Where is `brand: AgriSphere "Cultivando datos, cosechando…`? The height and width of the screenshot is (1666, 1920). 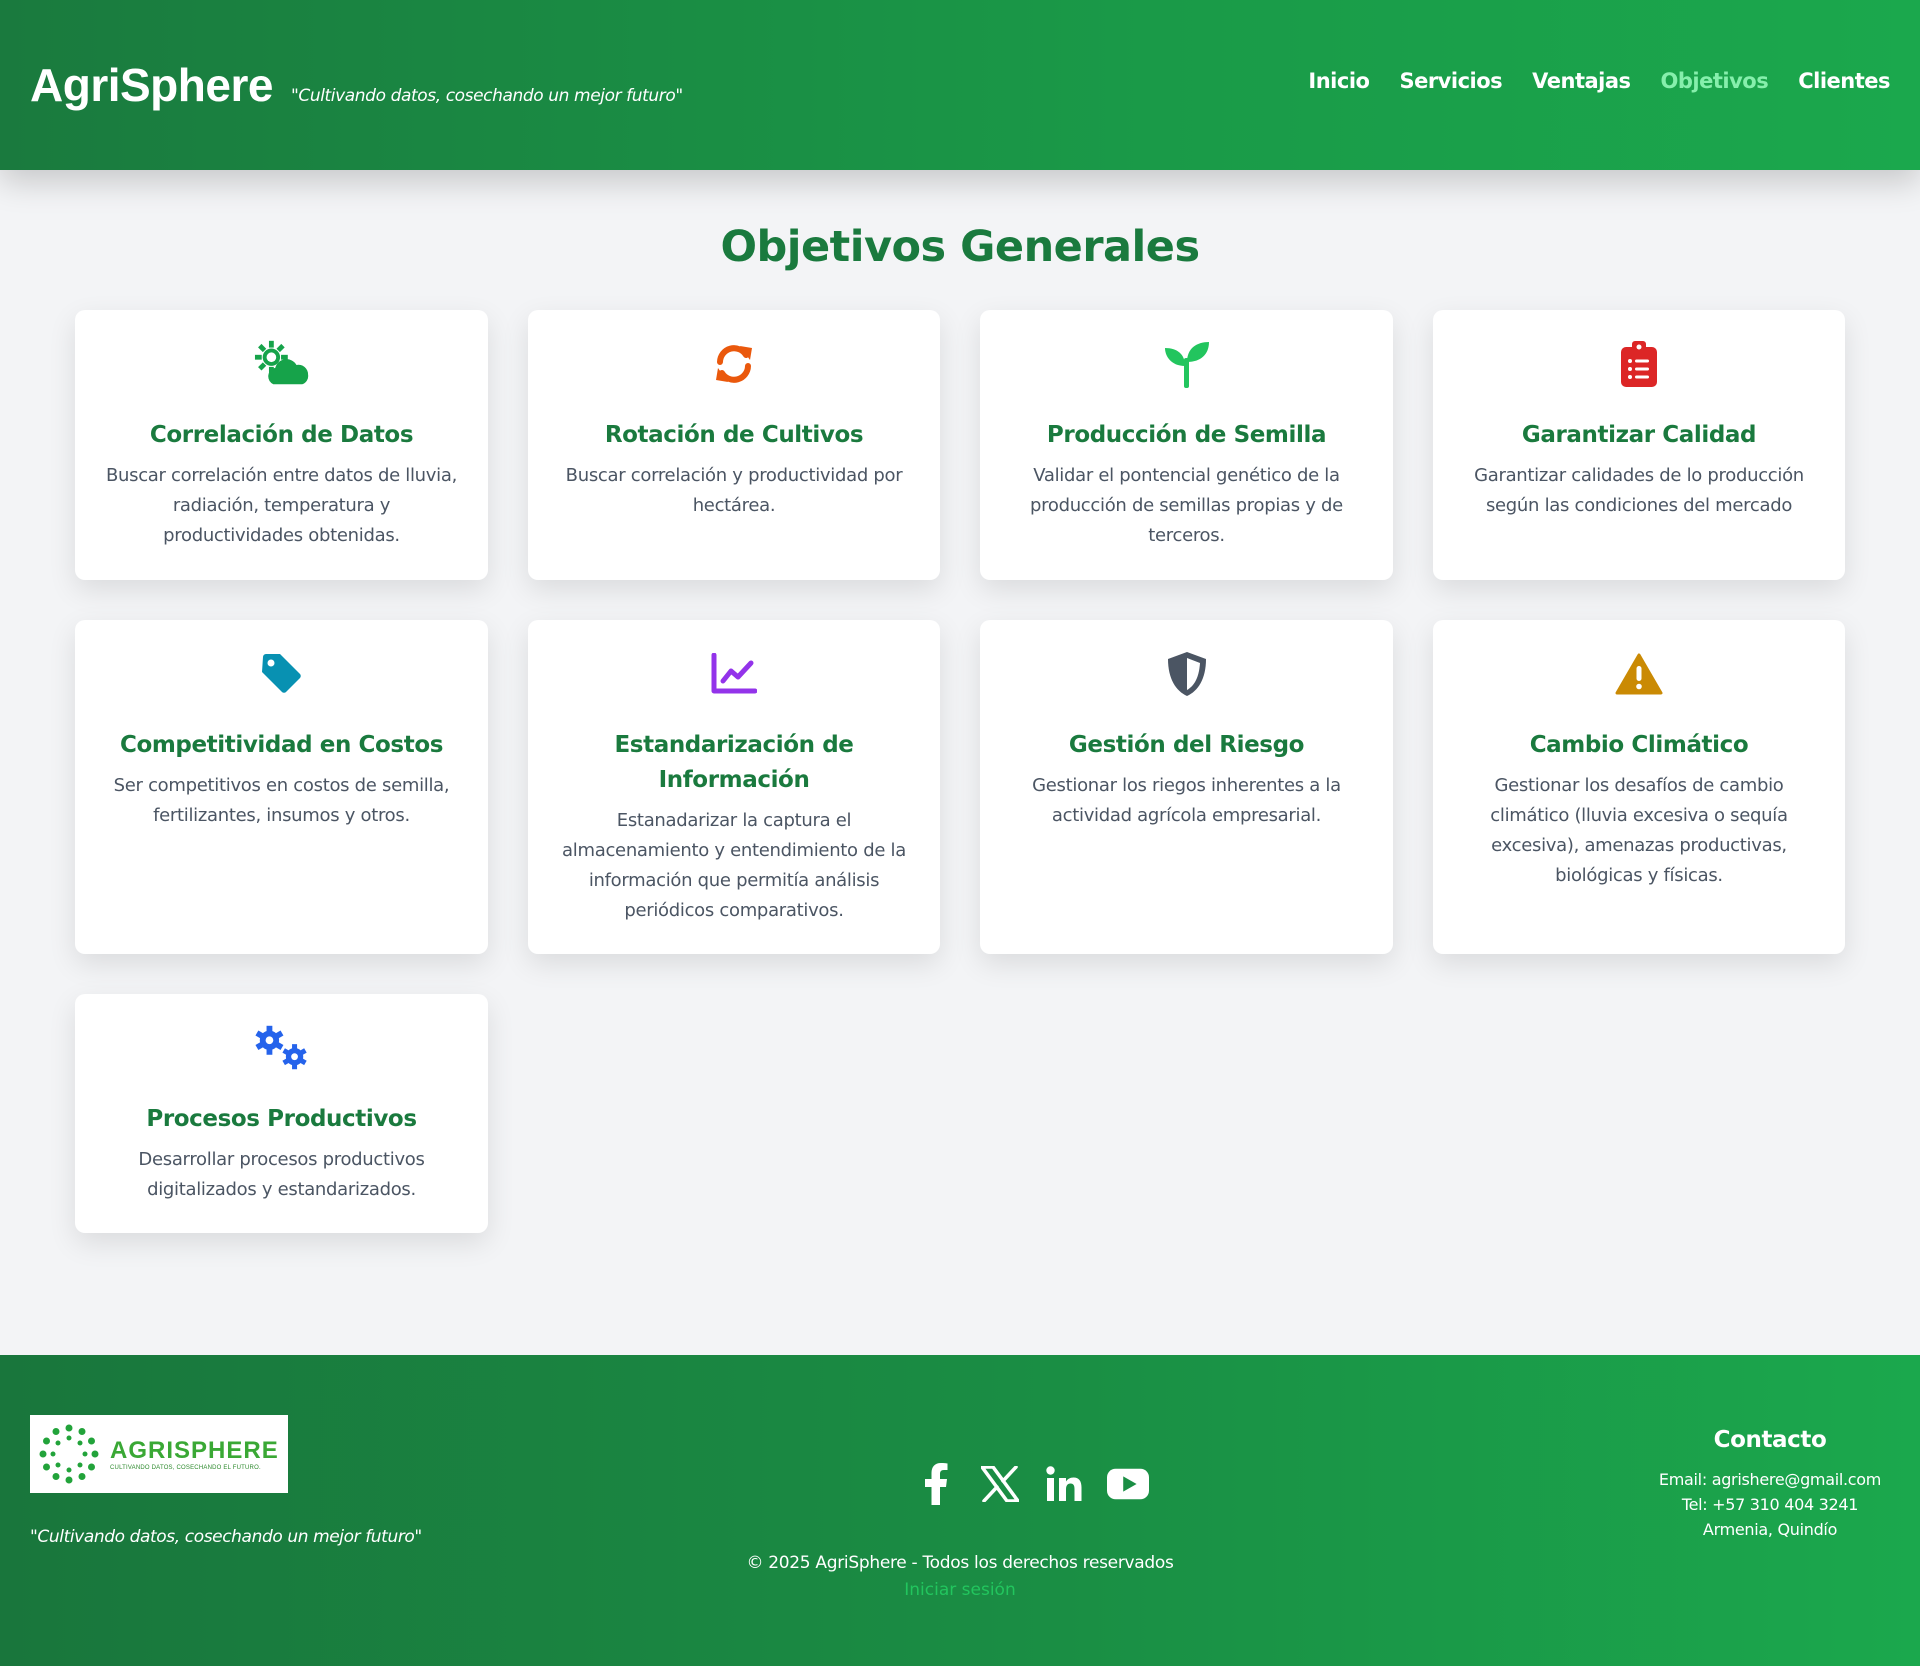
brand: AgriSphere "Cultivando datos, cosechando… is located at coordinates (356, 85).